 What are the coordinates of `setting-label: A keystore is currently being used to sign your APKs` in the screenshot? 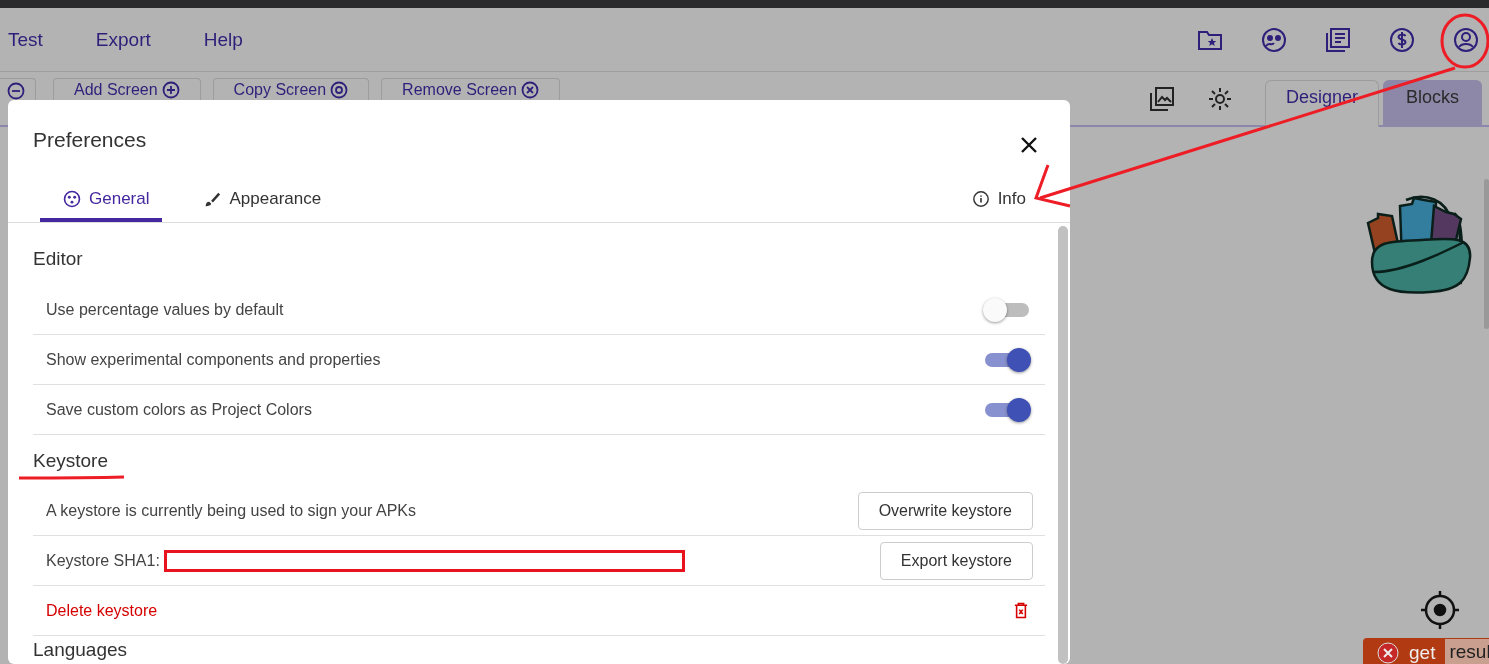 It's located at (231, 510).